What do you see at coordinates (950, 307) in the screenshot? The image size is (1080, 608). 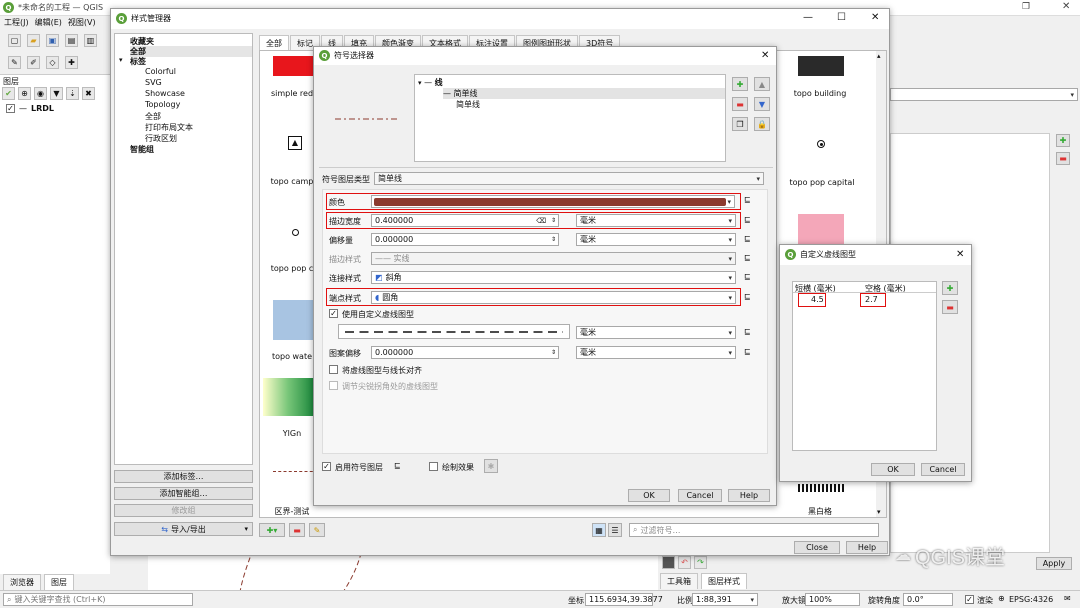 I see `remove-dash-row-button: ▬` at bounding box center [950, 307].